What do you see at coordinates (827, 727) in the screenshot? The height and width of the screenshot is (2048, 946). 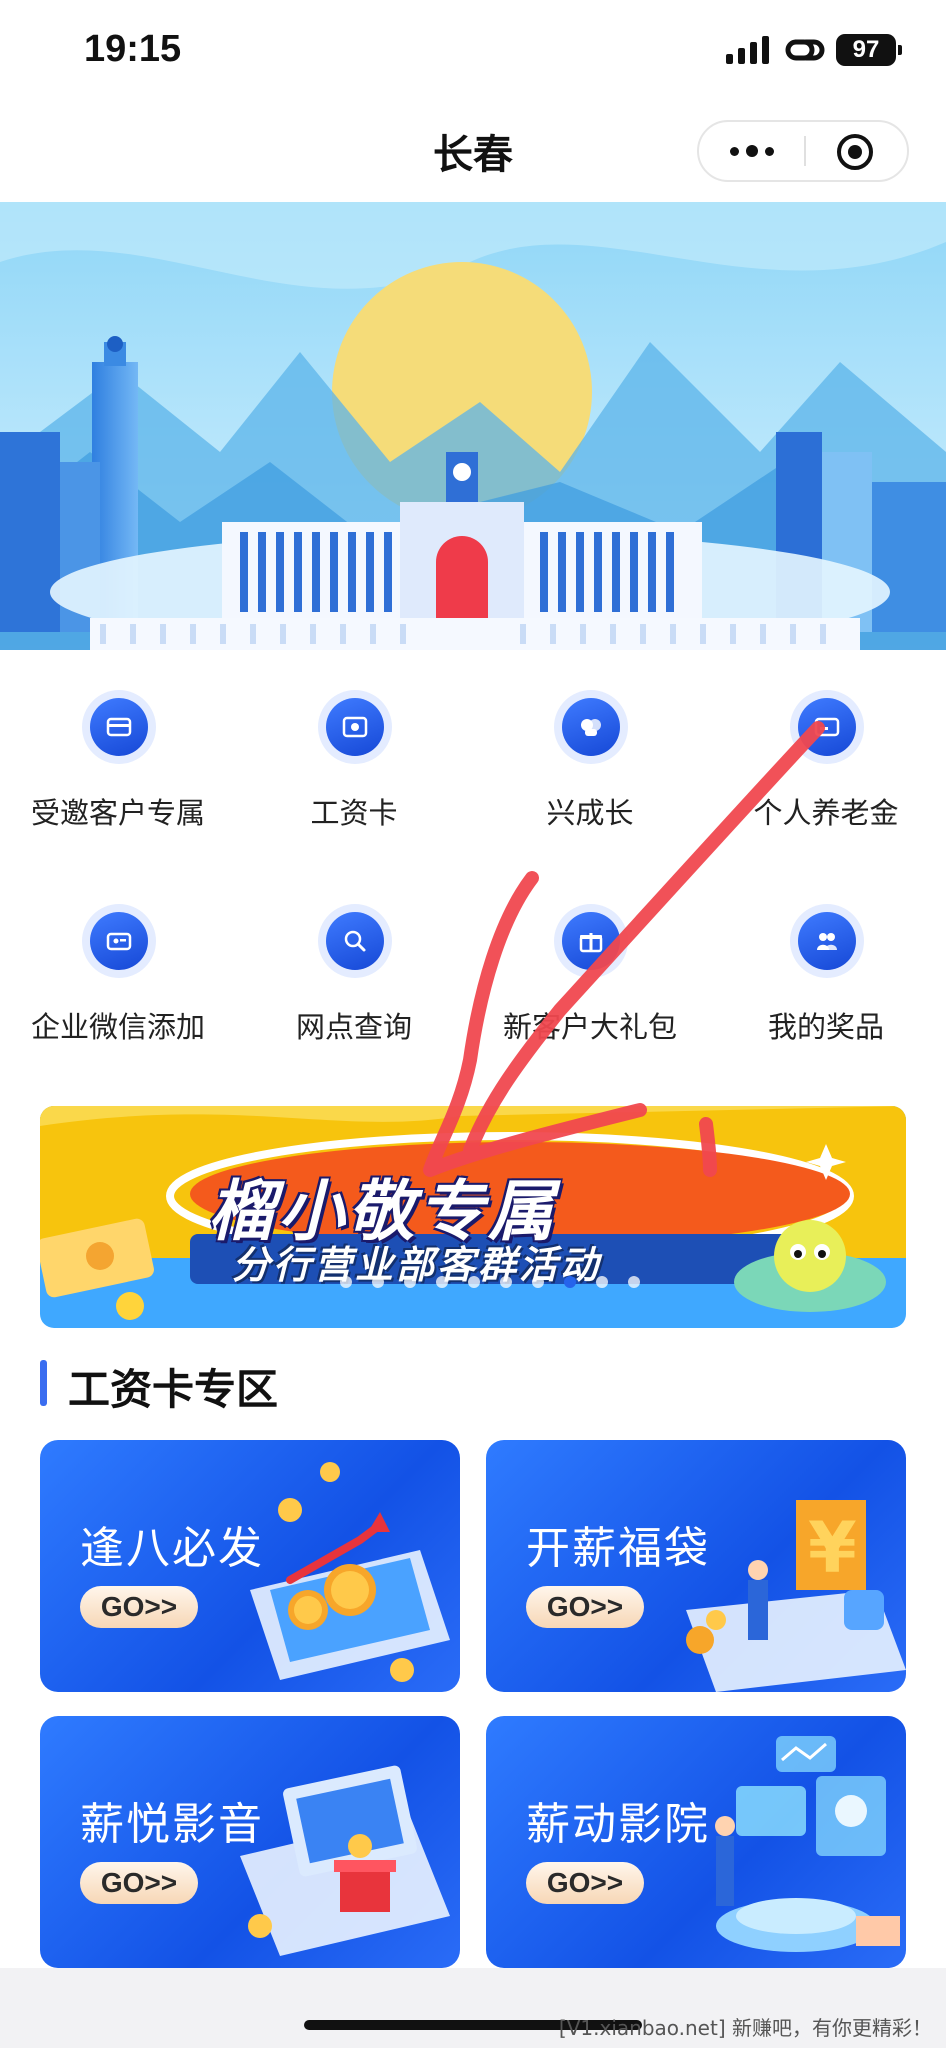 I see `pension-card-icon` at bounding box center [827, 727].